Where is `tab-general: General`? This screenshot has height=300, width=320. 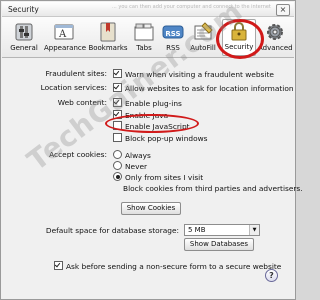 tab-general: General is located at coordinates (24, 36).